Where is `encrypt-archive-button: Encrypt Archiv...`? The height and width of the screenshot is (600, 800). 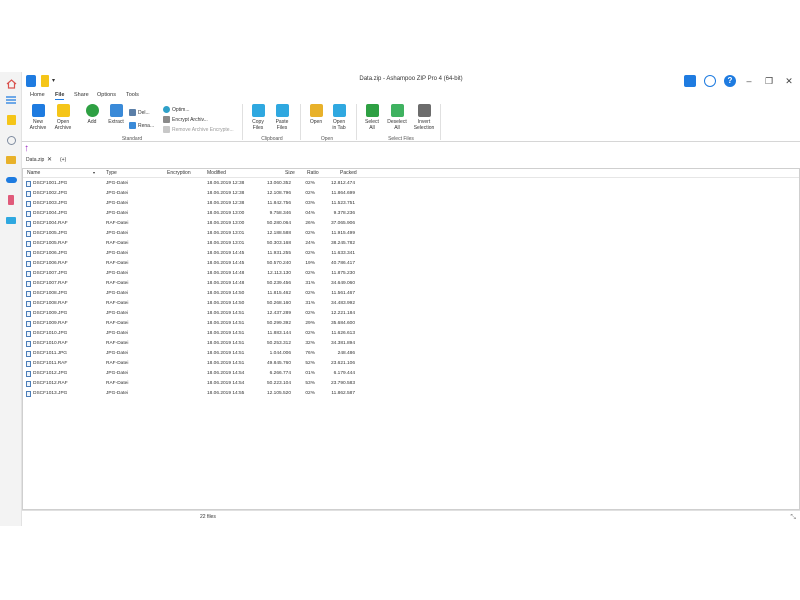
encrypt-archive-button: Encrypt Archiv... is located at coordinates (185, 119).